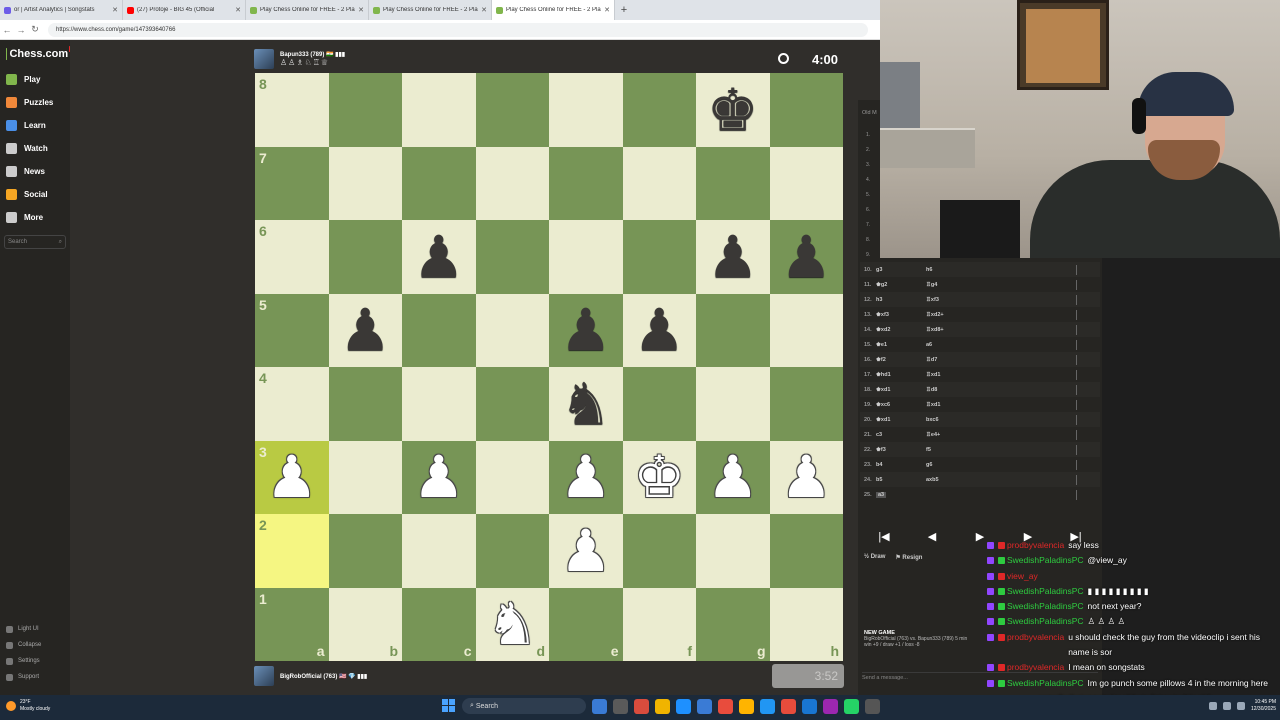  I want to click on white-move: ♚f3, so click(901, 450).